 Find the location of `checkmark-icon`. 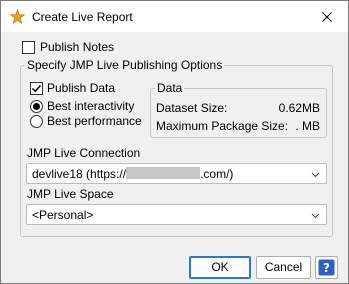

checkmark-icon is located at coordinates (36, 88).